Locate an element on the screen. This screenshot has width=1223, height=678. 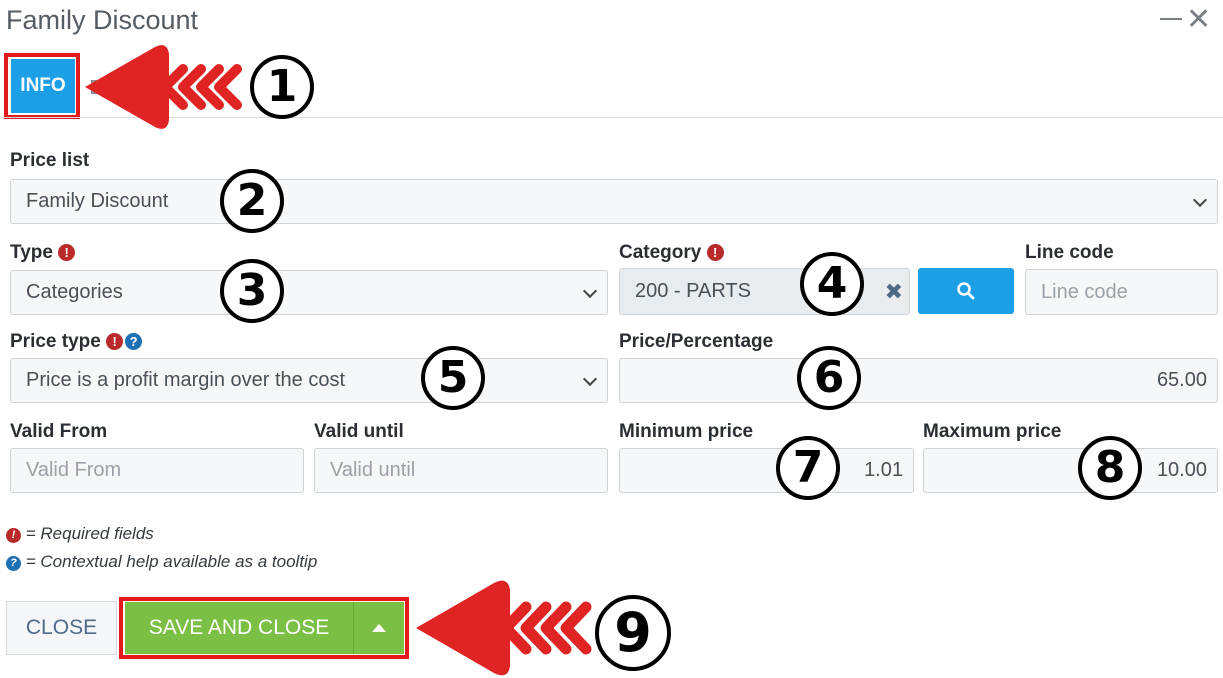
valid-from-label: Valid From is located at coordinates (59, 431).